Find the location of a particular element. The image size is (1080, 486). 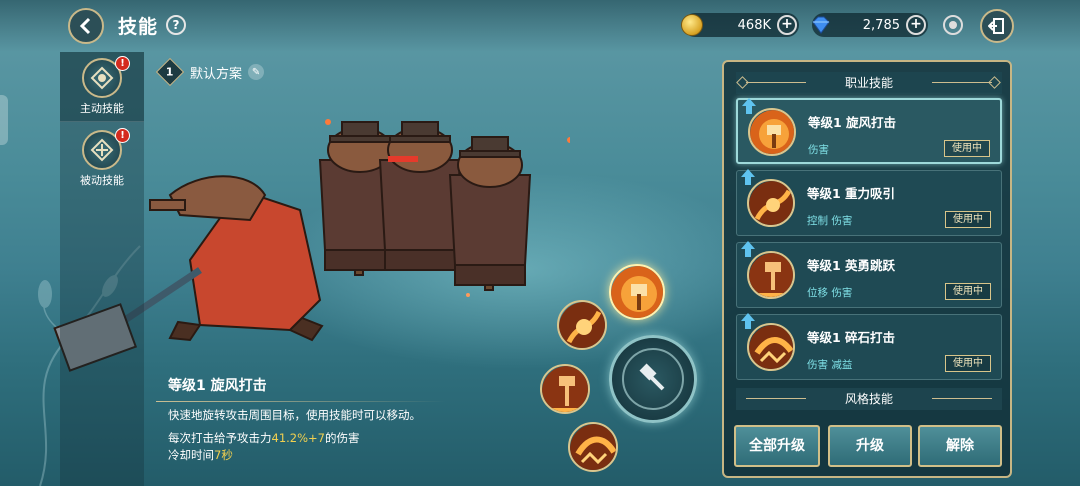

wheel-slot-rock-smash is located at coordinates (593, 447).